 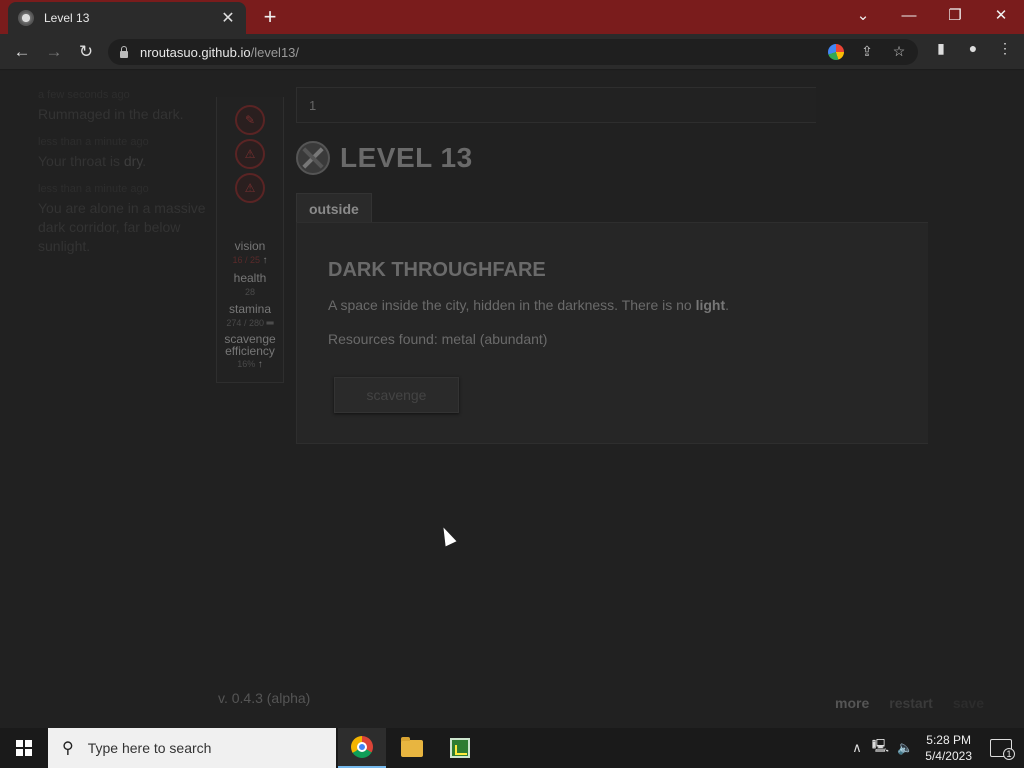 I want to click on folder-icon, so click(x=412, y=746).